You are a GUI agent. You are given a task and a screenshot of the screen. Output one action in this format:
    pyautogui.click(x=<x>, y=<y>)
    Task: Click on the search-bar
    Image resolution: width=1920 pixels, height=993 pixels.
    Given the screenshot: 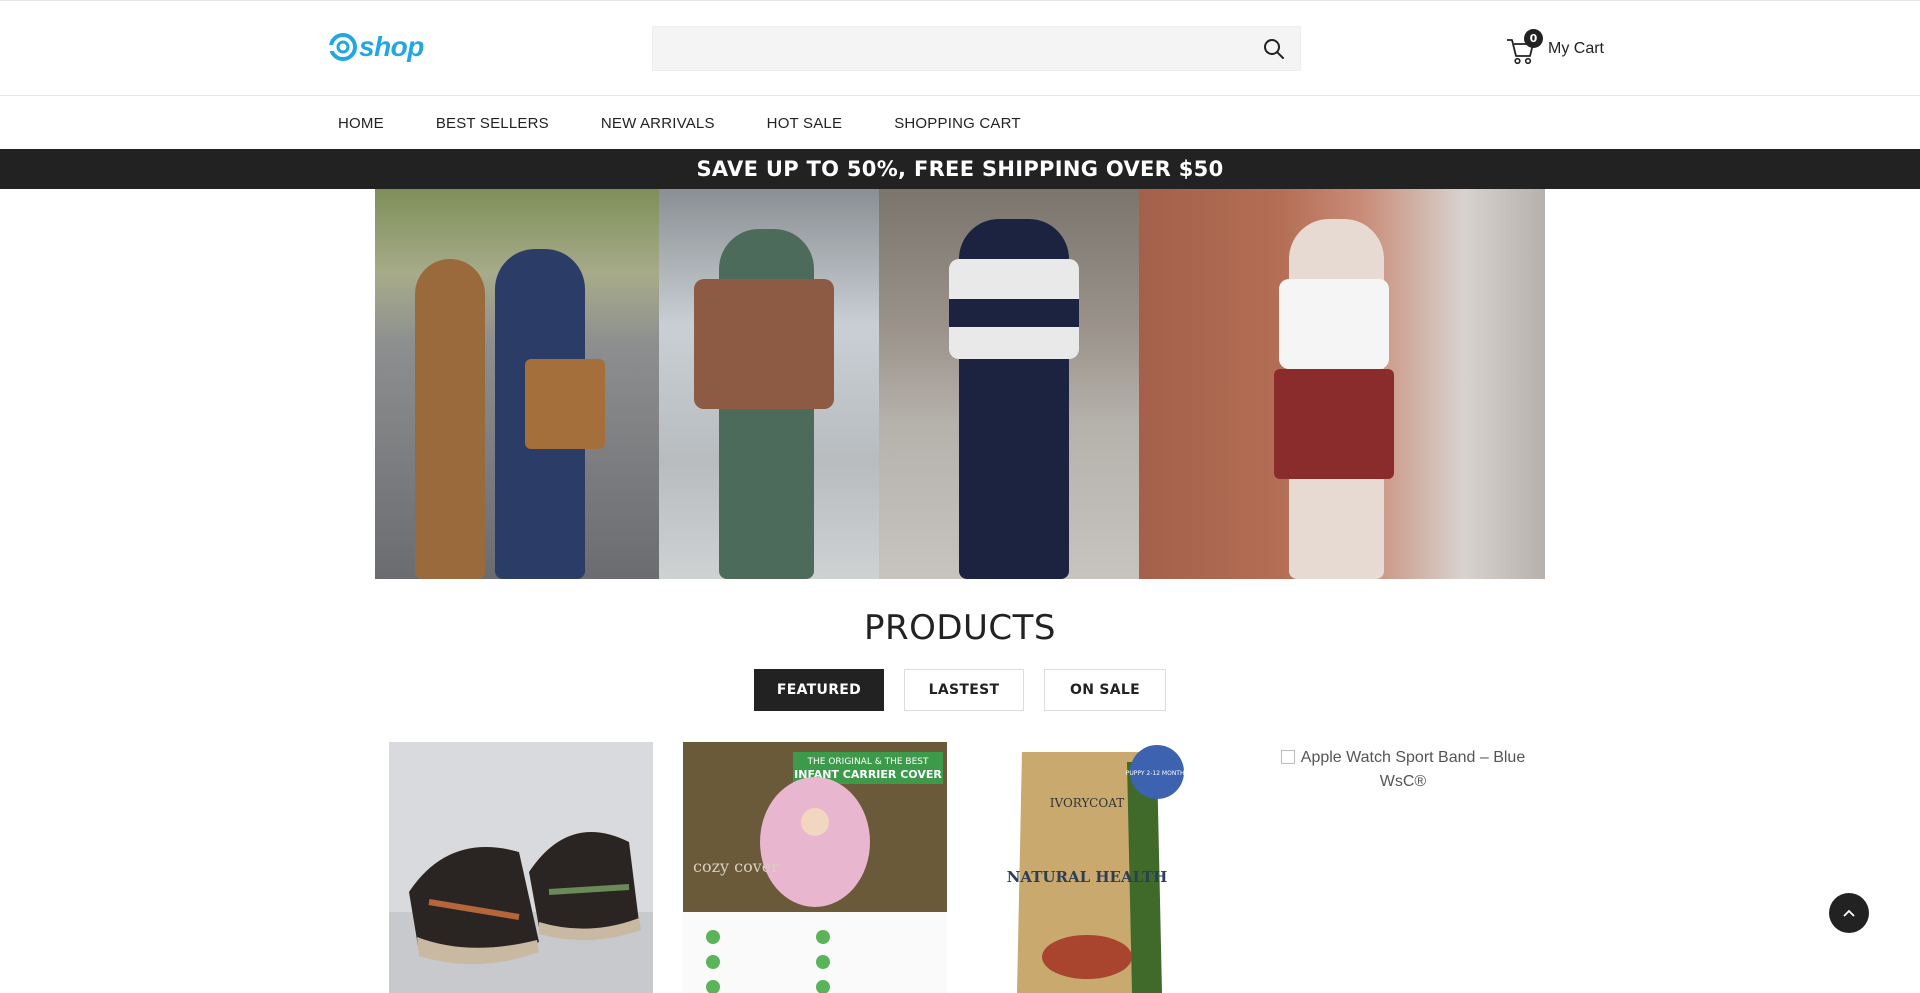 What is the action you would take?
    pyautogui.click(x=976, y=48)
    